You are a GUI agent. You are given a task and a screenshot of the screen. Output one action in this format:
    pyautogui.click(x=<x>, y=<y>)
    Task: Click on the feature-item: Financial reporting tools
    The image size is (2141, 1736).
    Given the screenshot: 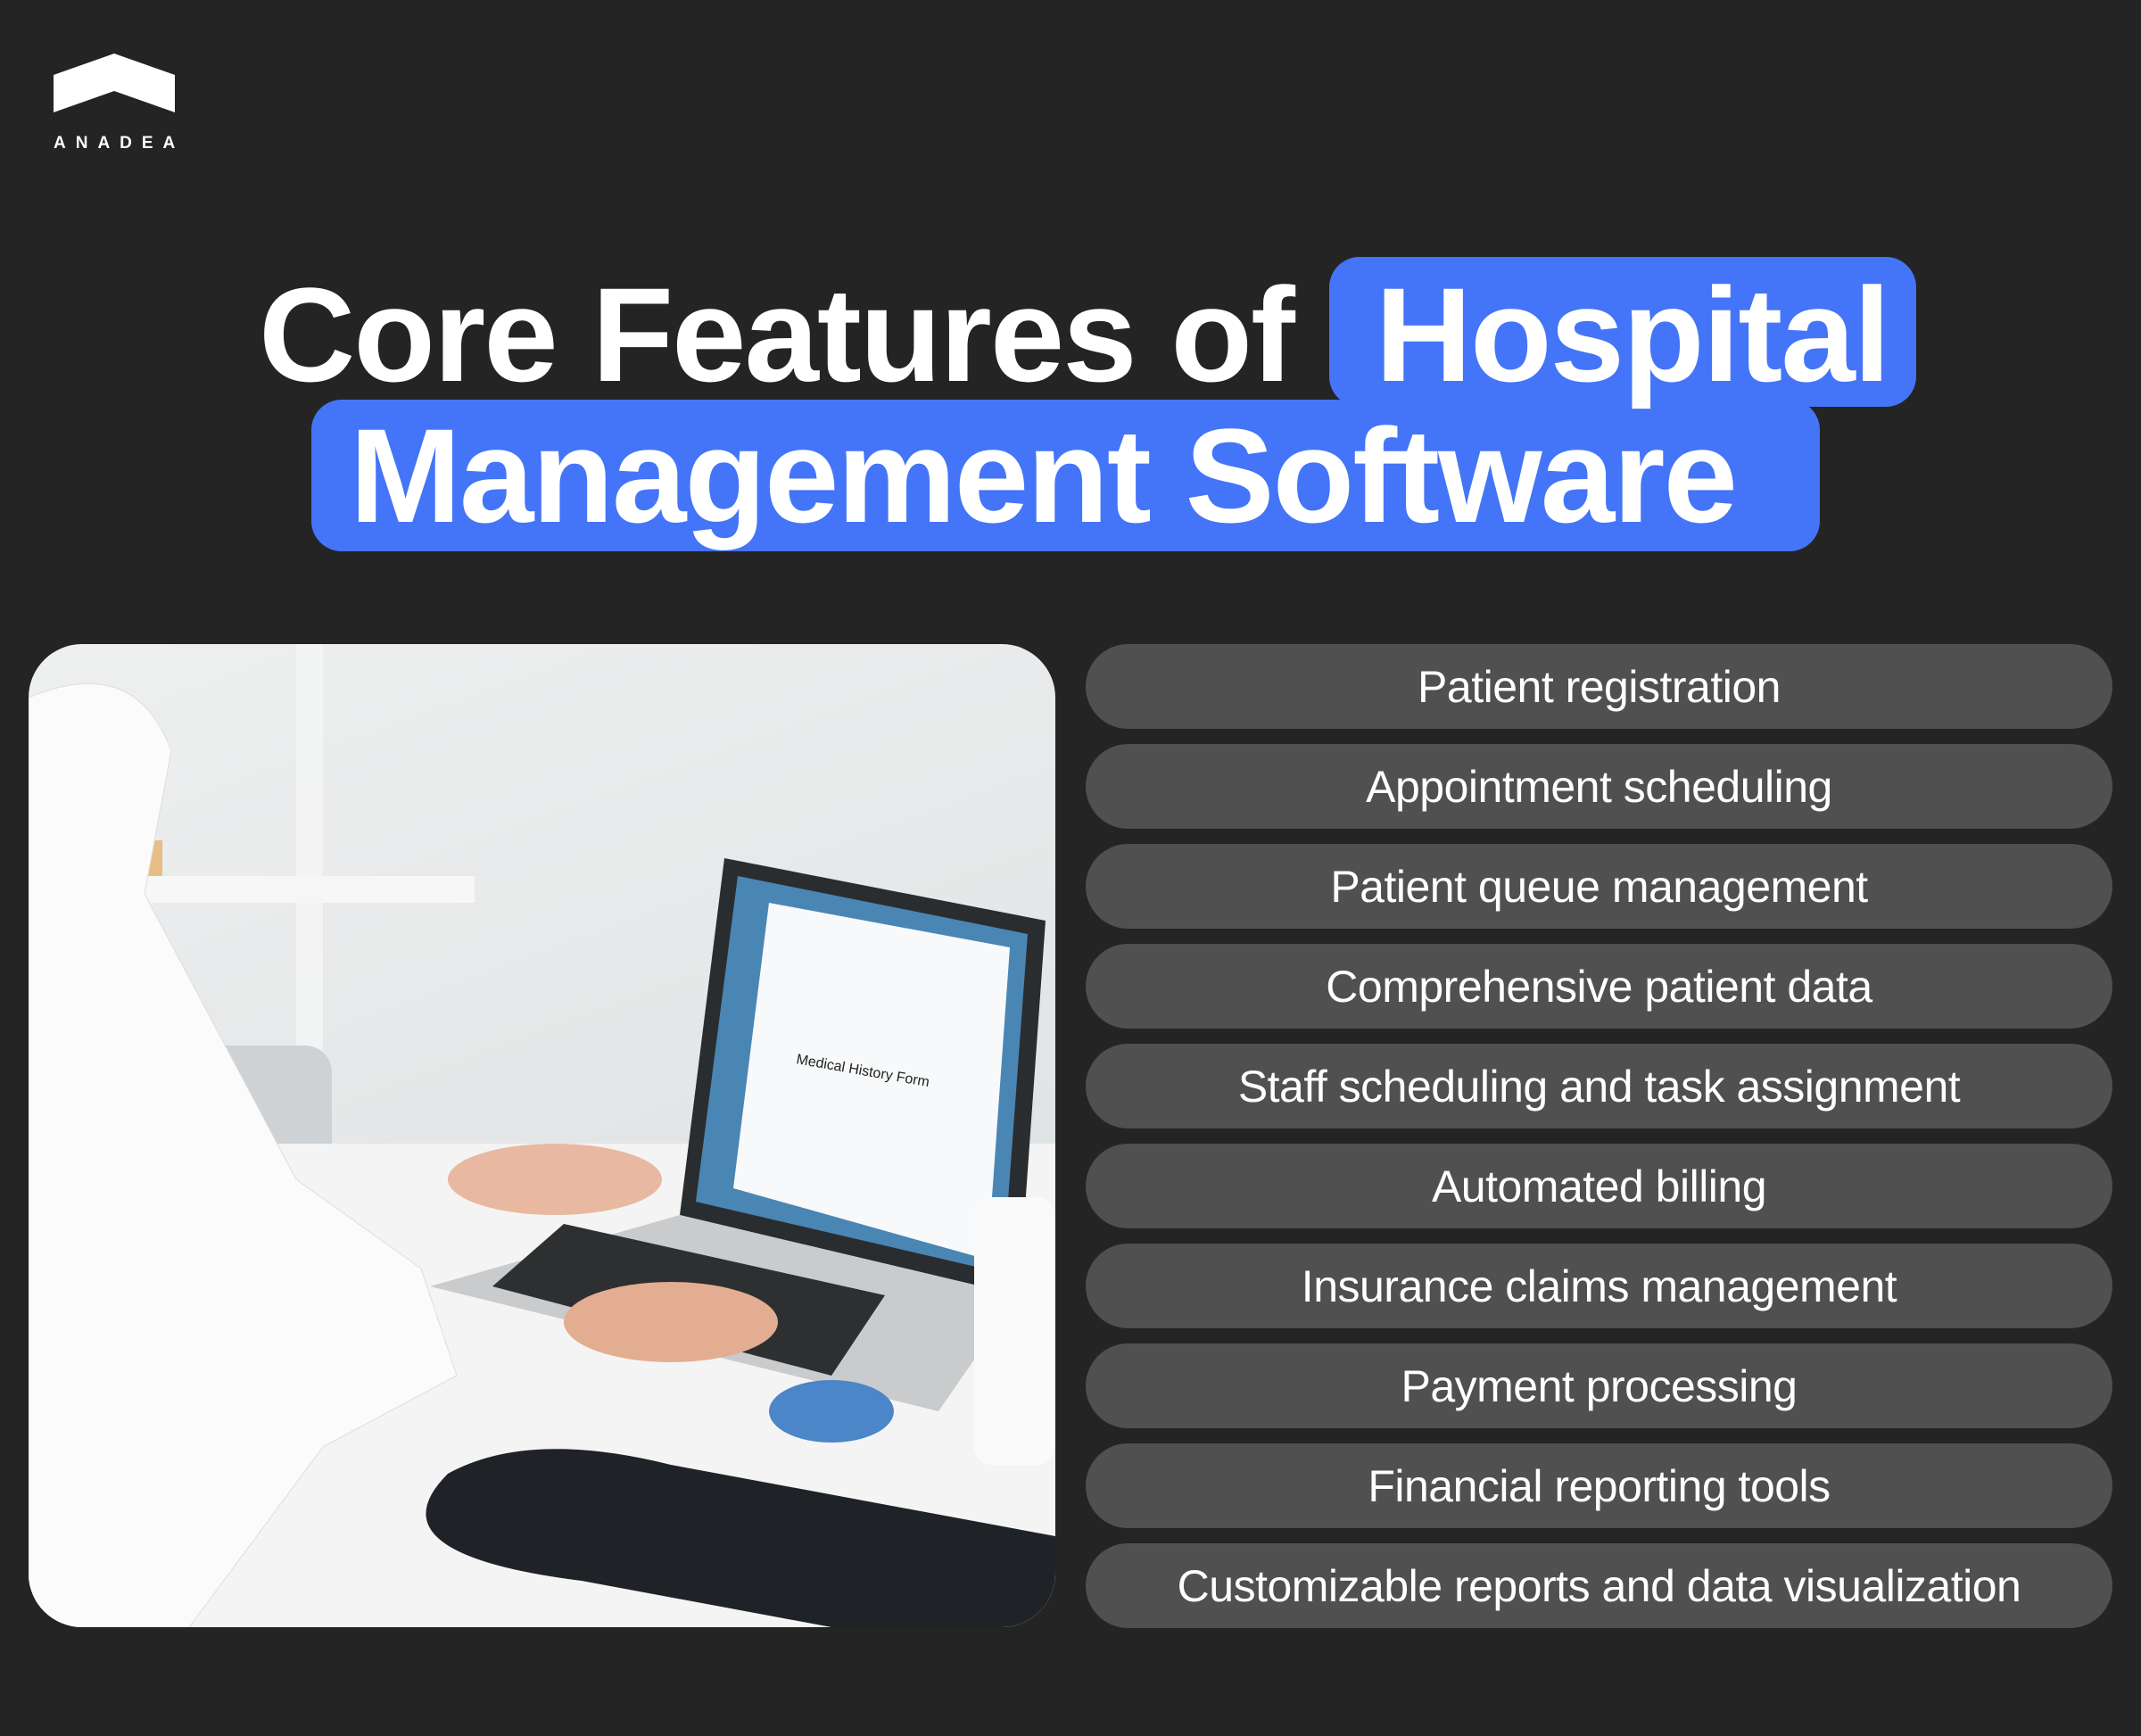 What is the action you would take?
    pyautogui.click(x=1599, y=1485)
    